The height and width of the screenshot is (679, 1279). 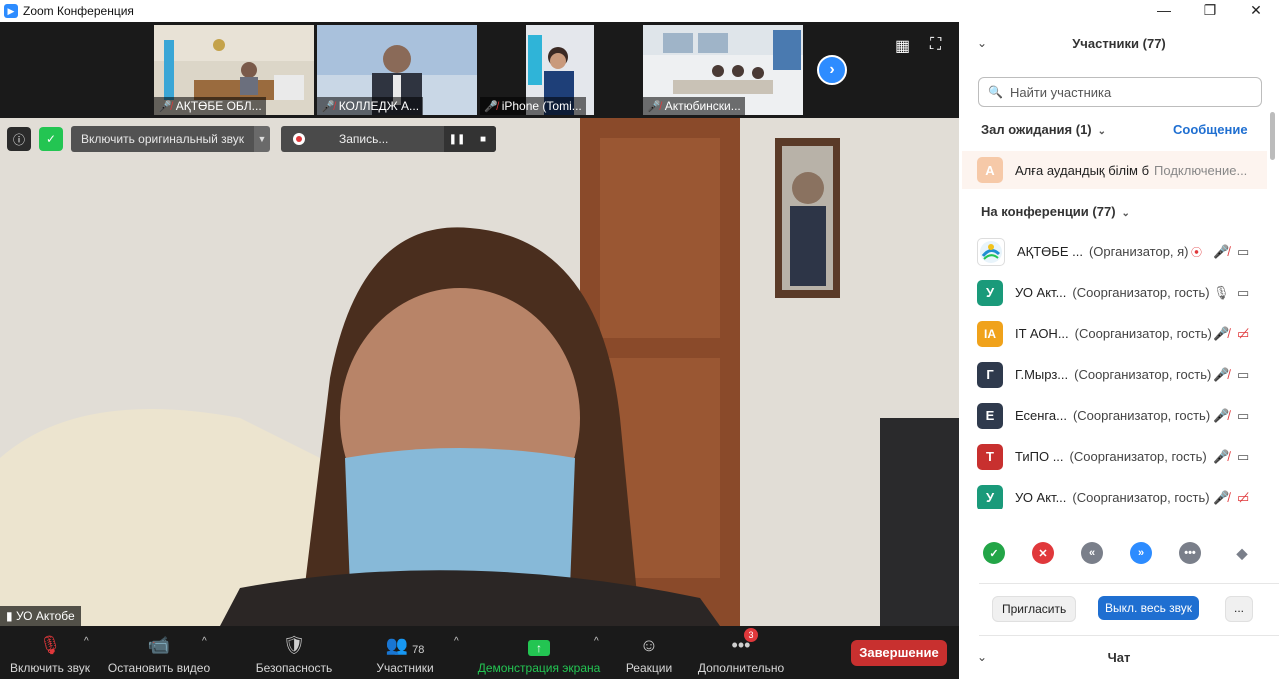 I want to click on chat-title: Чат, so click(x=1119, y=657).